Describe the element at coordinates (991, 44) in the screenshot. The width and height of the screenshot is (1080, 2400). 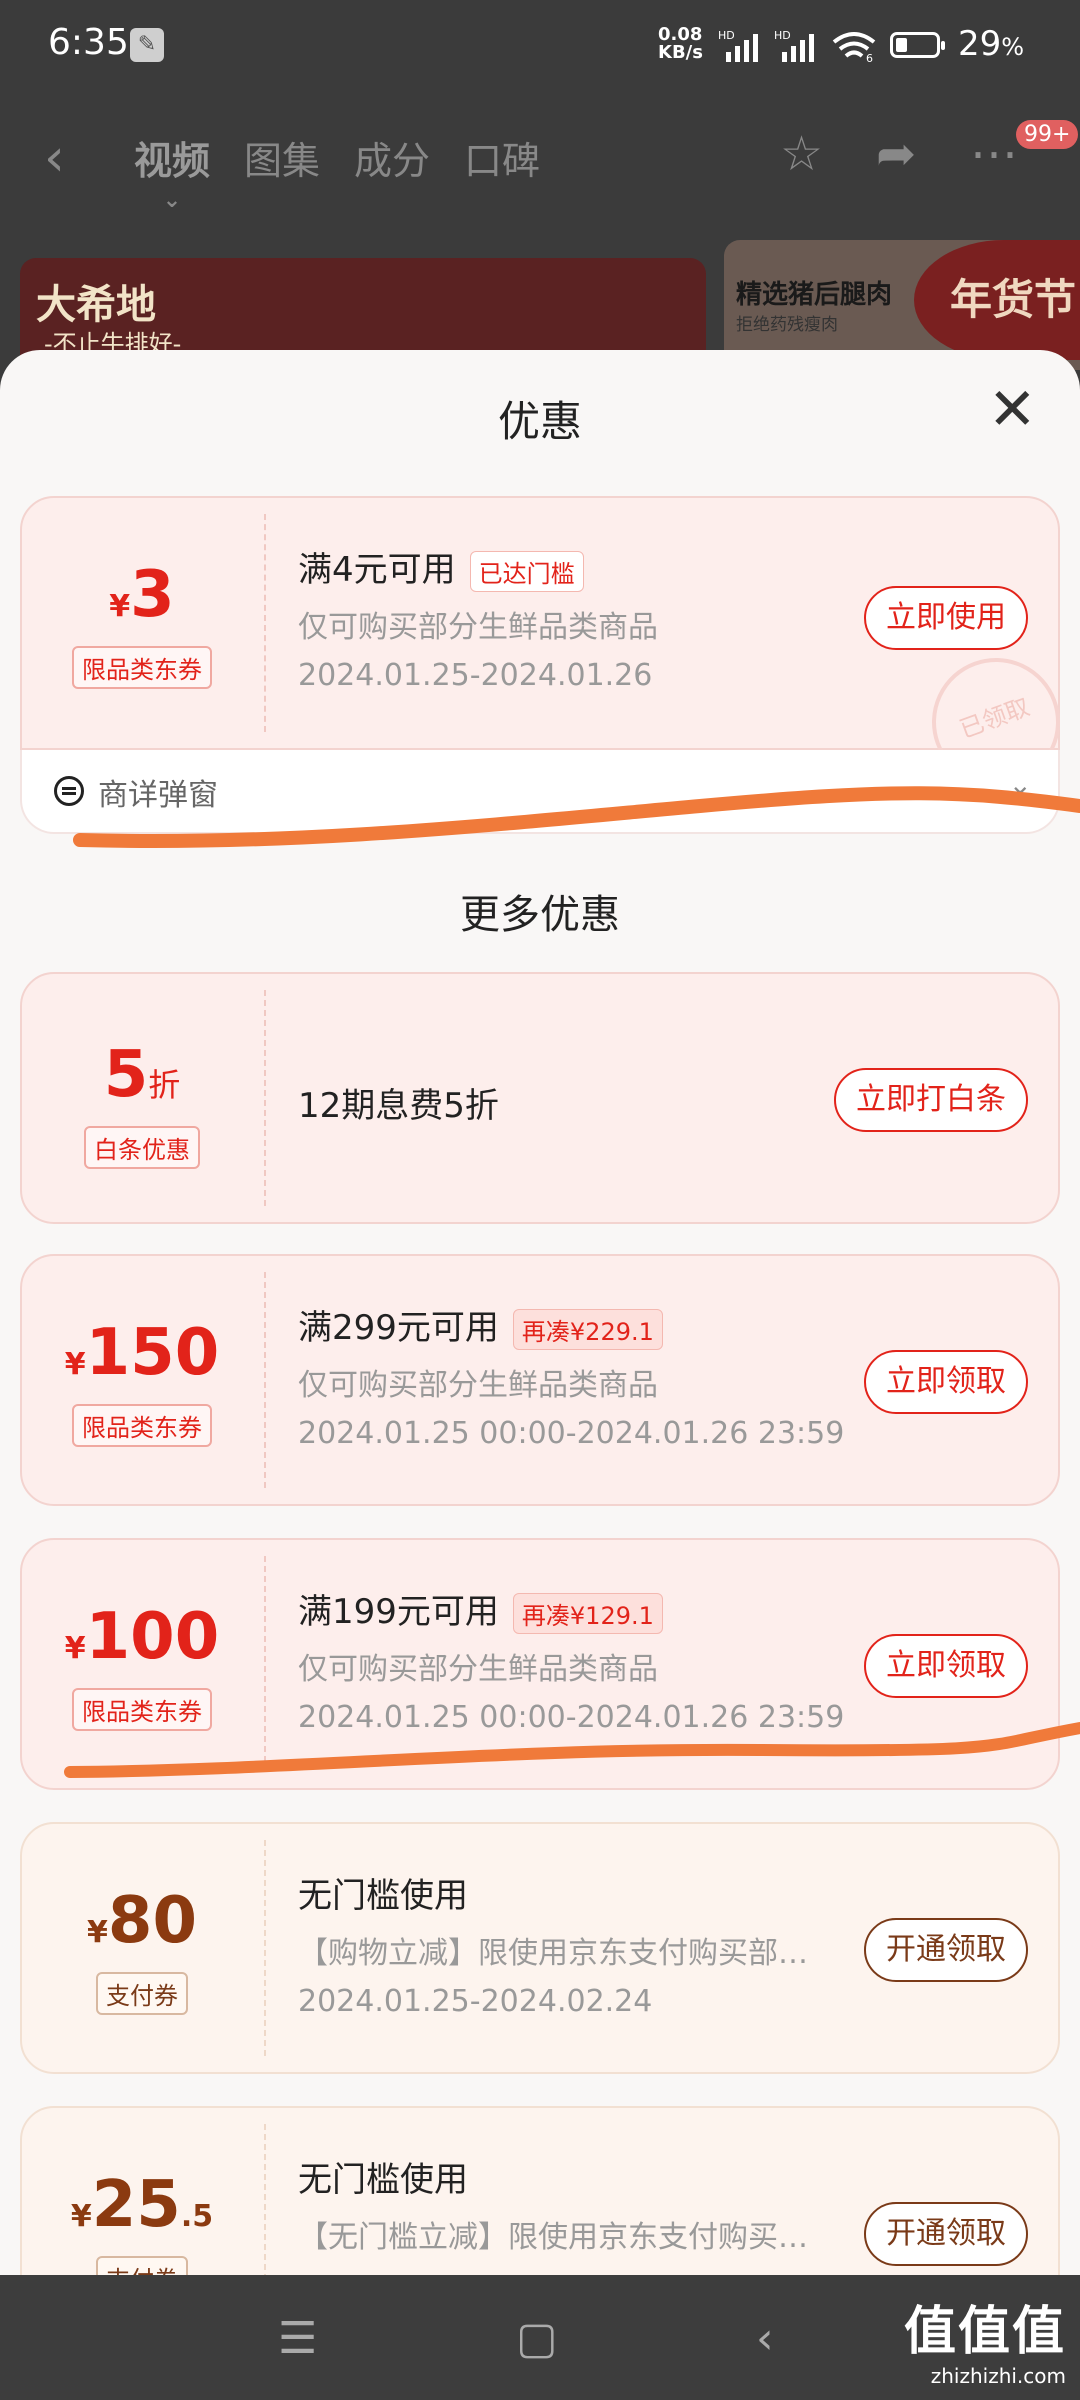
I see `battery-percent: 29%` at that location.